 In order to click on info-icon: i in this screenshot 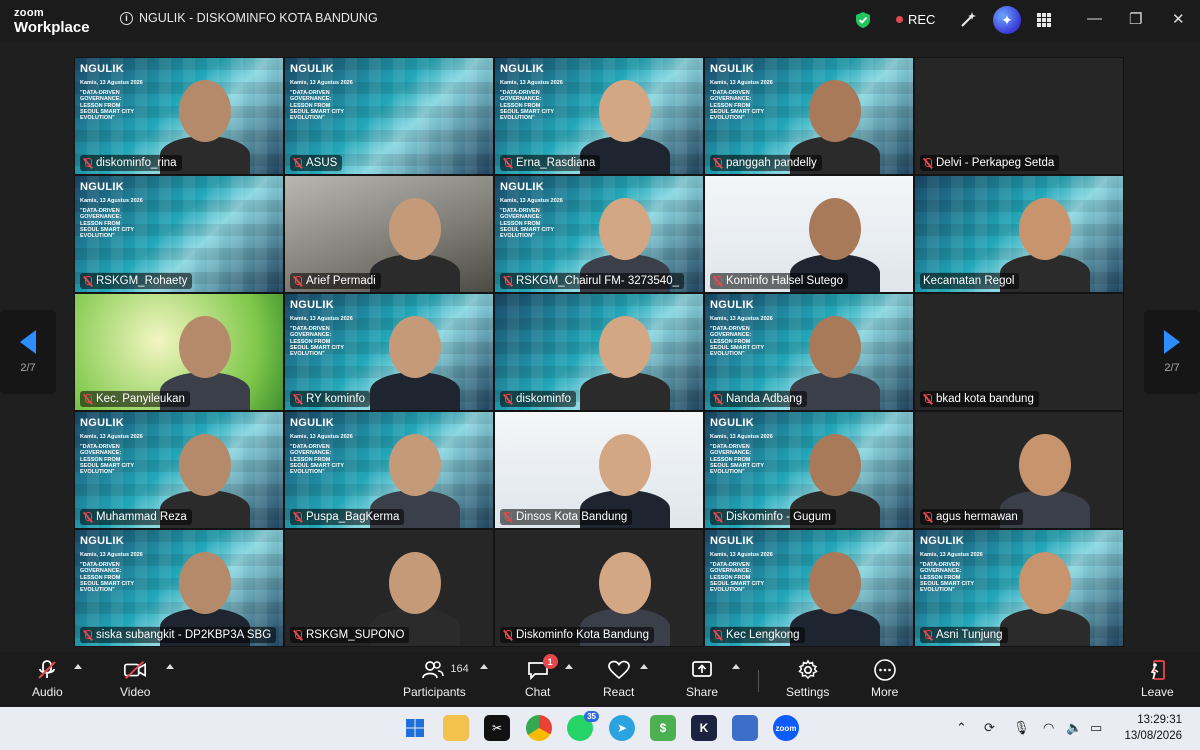, I will do `click(126, 18)`.